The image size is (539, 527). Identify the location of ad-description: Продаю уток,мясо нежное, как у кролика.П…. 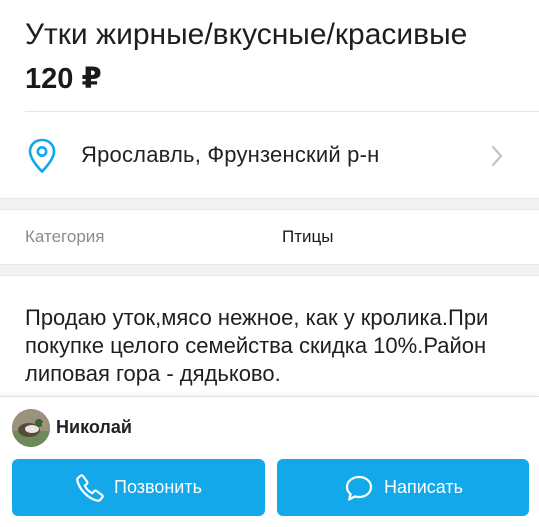
(257, 345).